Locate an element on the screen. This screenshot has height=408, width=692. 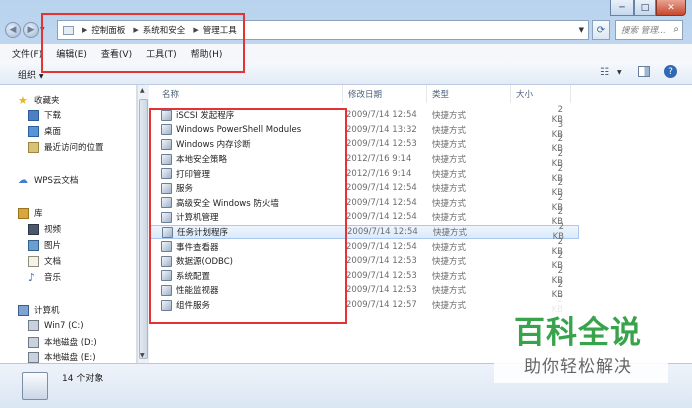
nav-item-desktop: 桌面 is located at coordinates (44, 131).